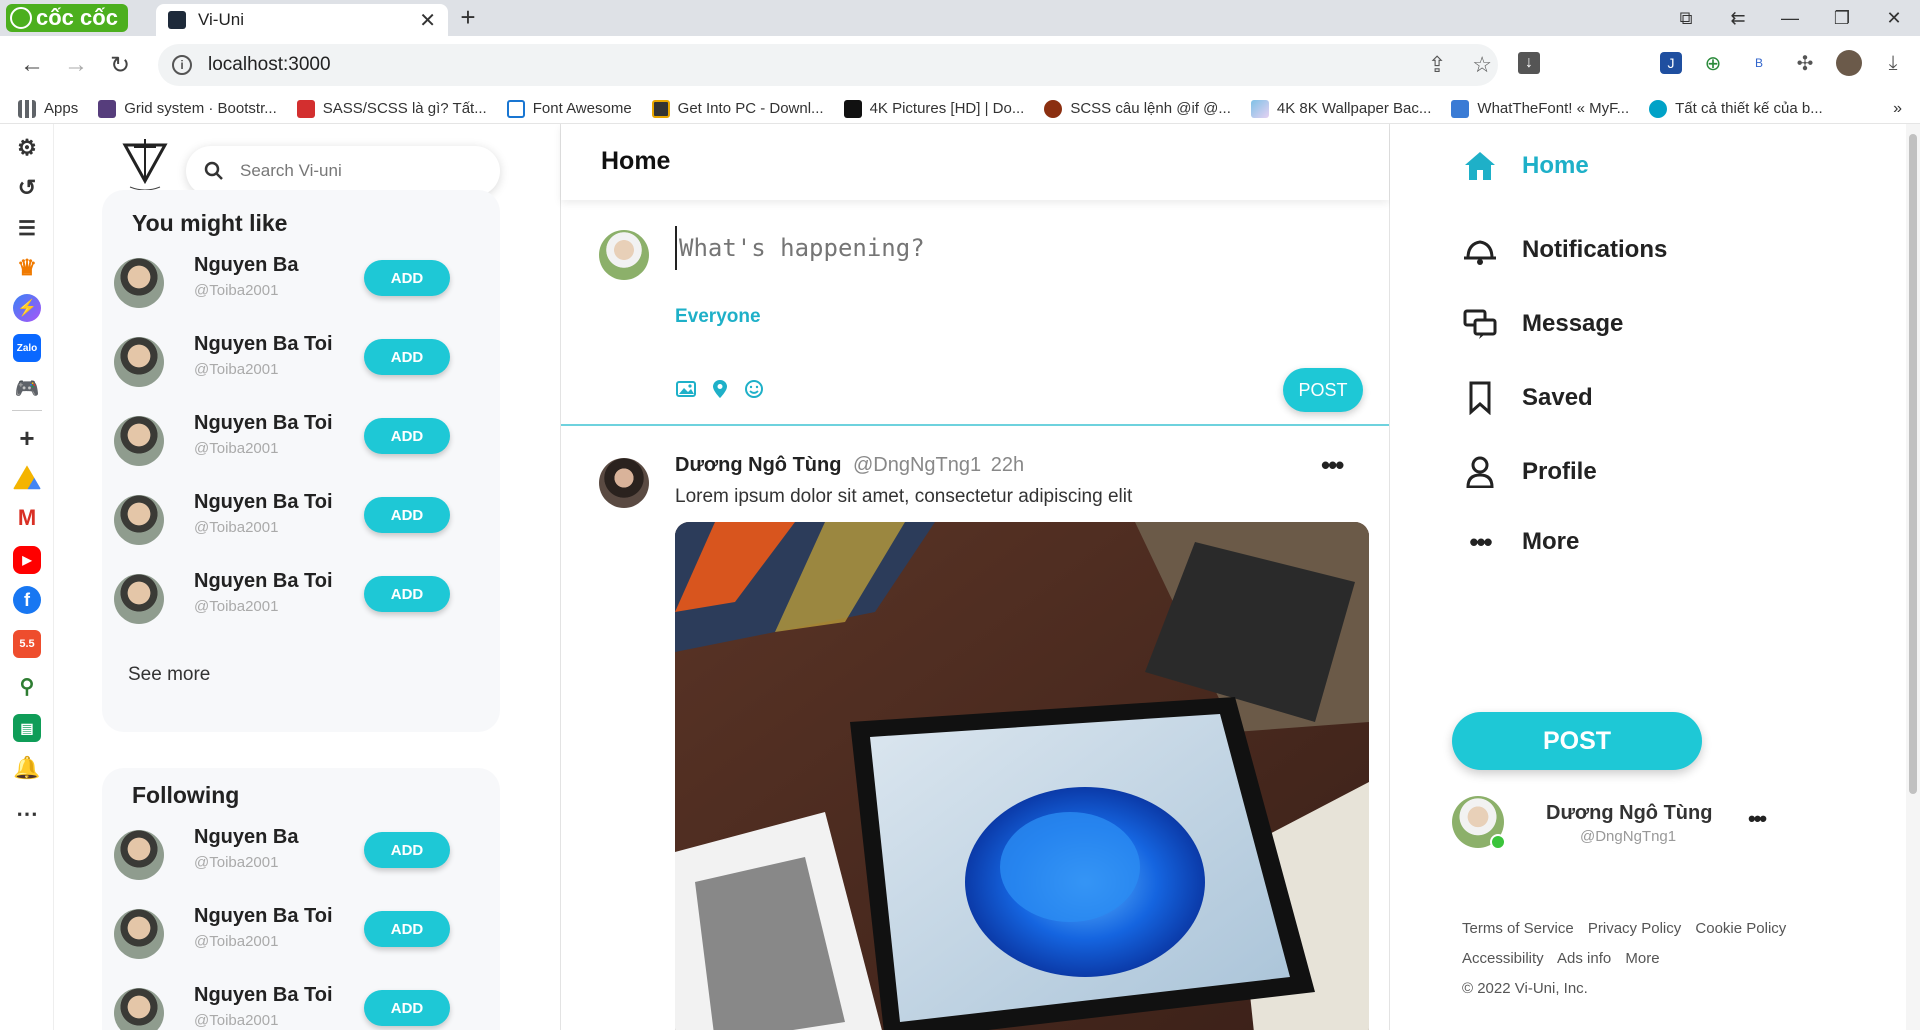 The width and height of the screenshot is (1920, 1030). Describe the element at coordinates (1790, 18) in the screenshot. I see `minimize-icon: —` at that location.